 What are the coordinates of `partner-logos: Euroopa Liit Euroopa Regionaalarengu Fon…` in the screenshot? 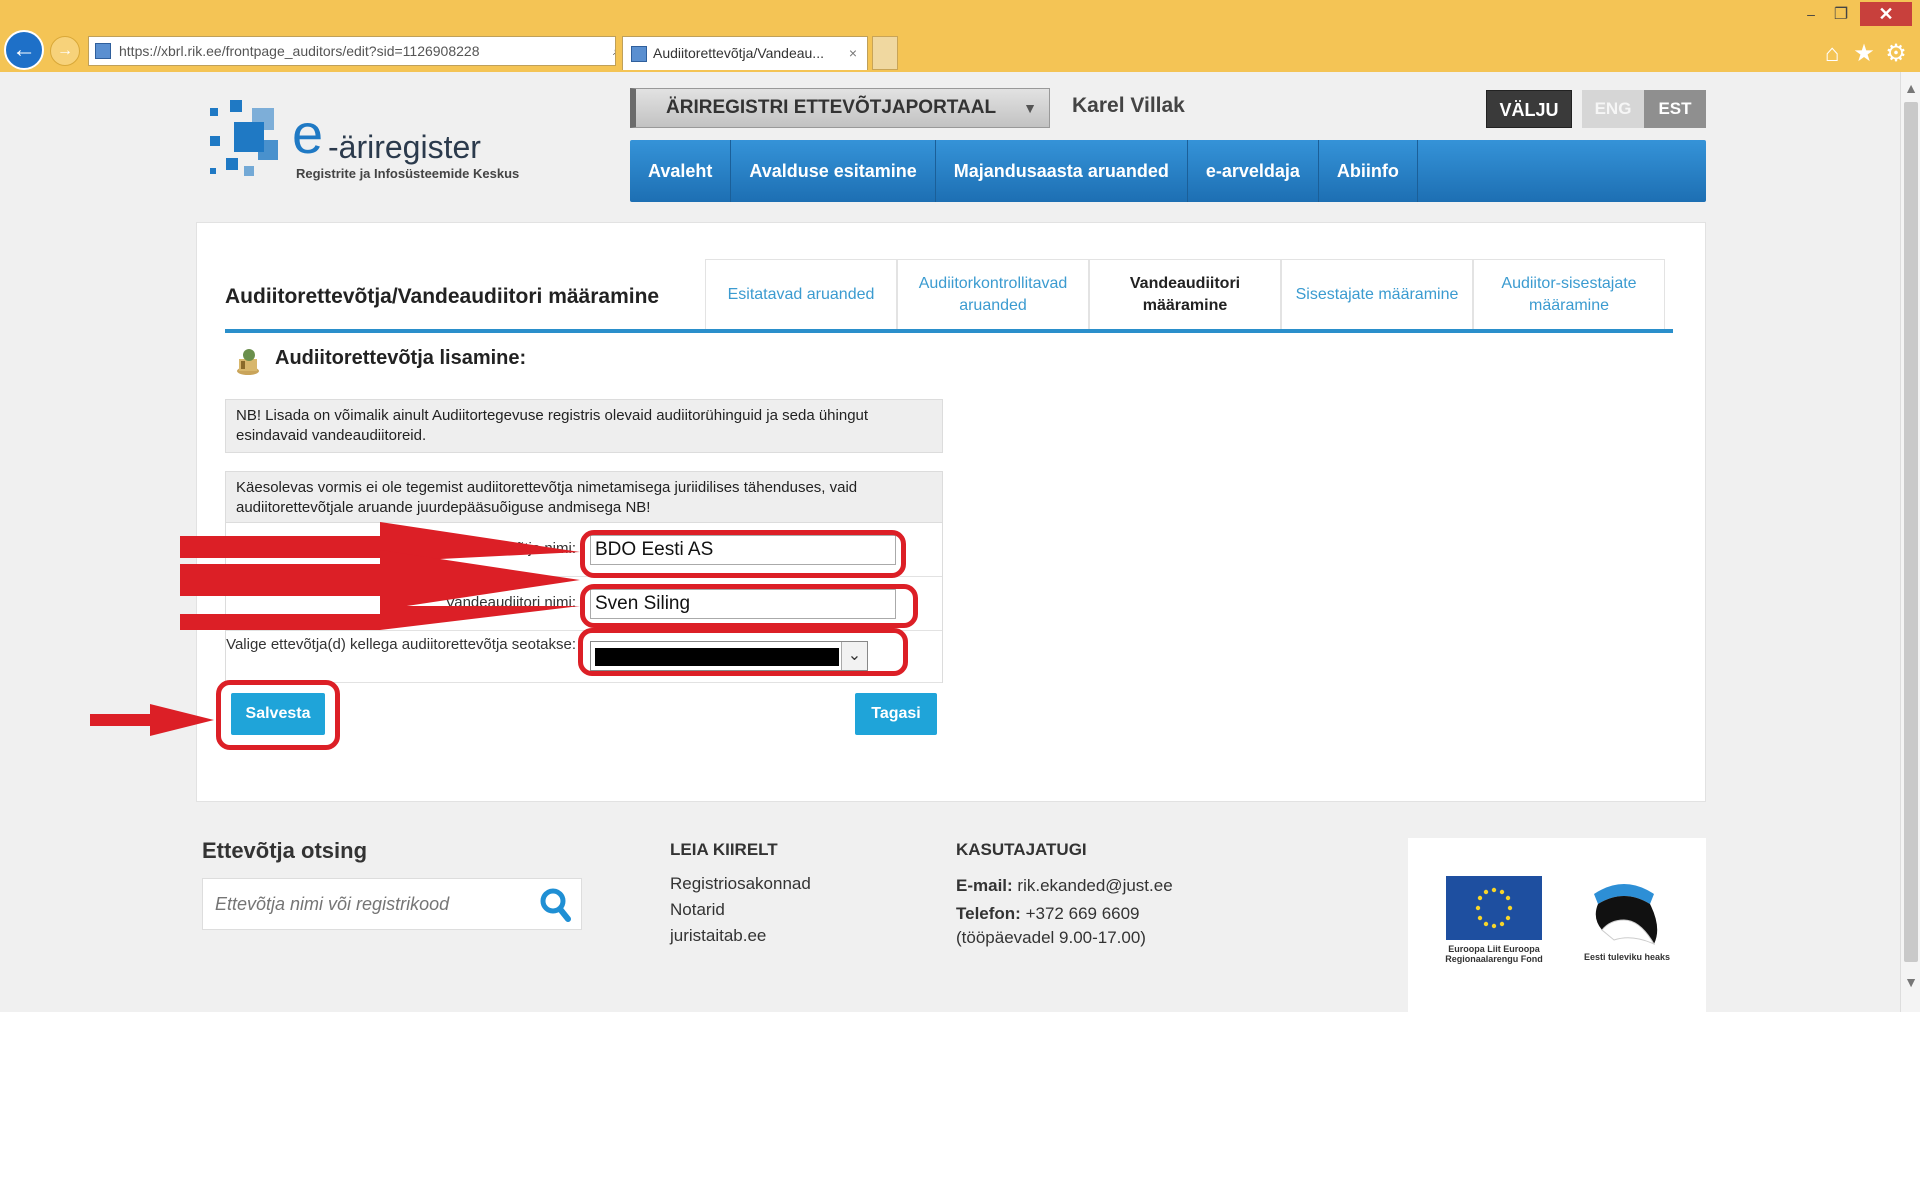 It's located at (1557, 925).